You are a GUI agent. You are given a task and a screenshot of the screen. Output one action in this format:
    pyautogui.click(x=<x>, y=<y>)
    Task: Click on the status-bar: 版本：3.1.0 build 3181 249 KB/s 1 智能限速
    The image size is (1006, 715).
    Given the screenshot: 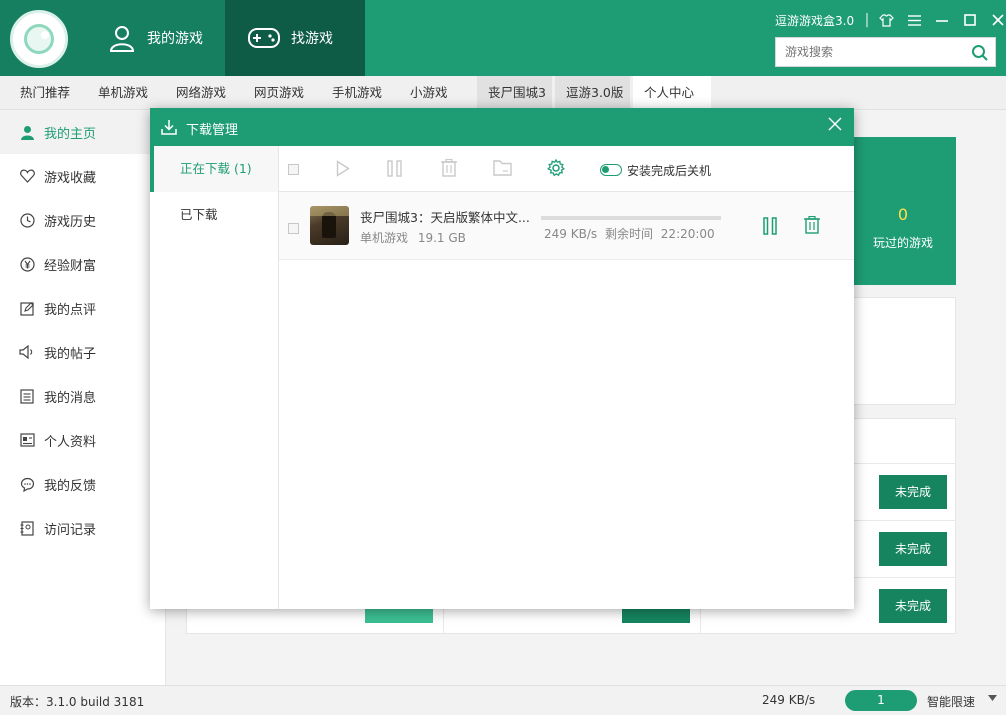 What is the action you would take?
    pyautogui.click(x=503, y=700)
    